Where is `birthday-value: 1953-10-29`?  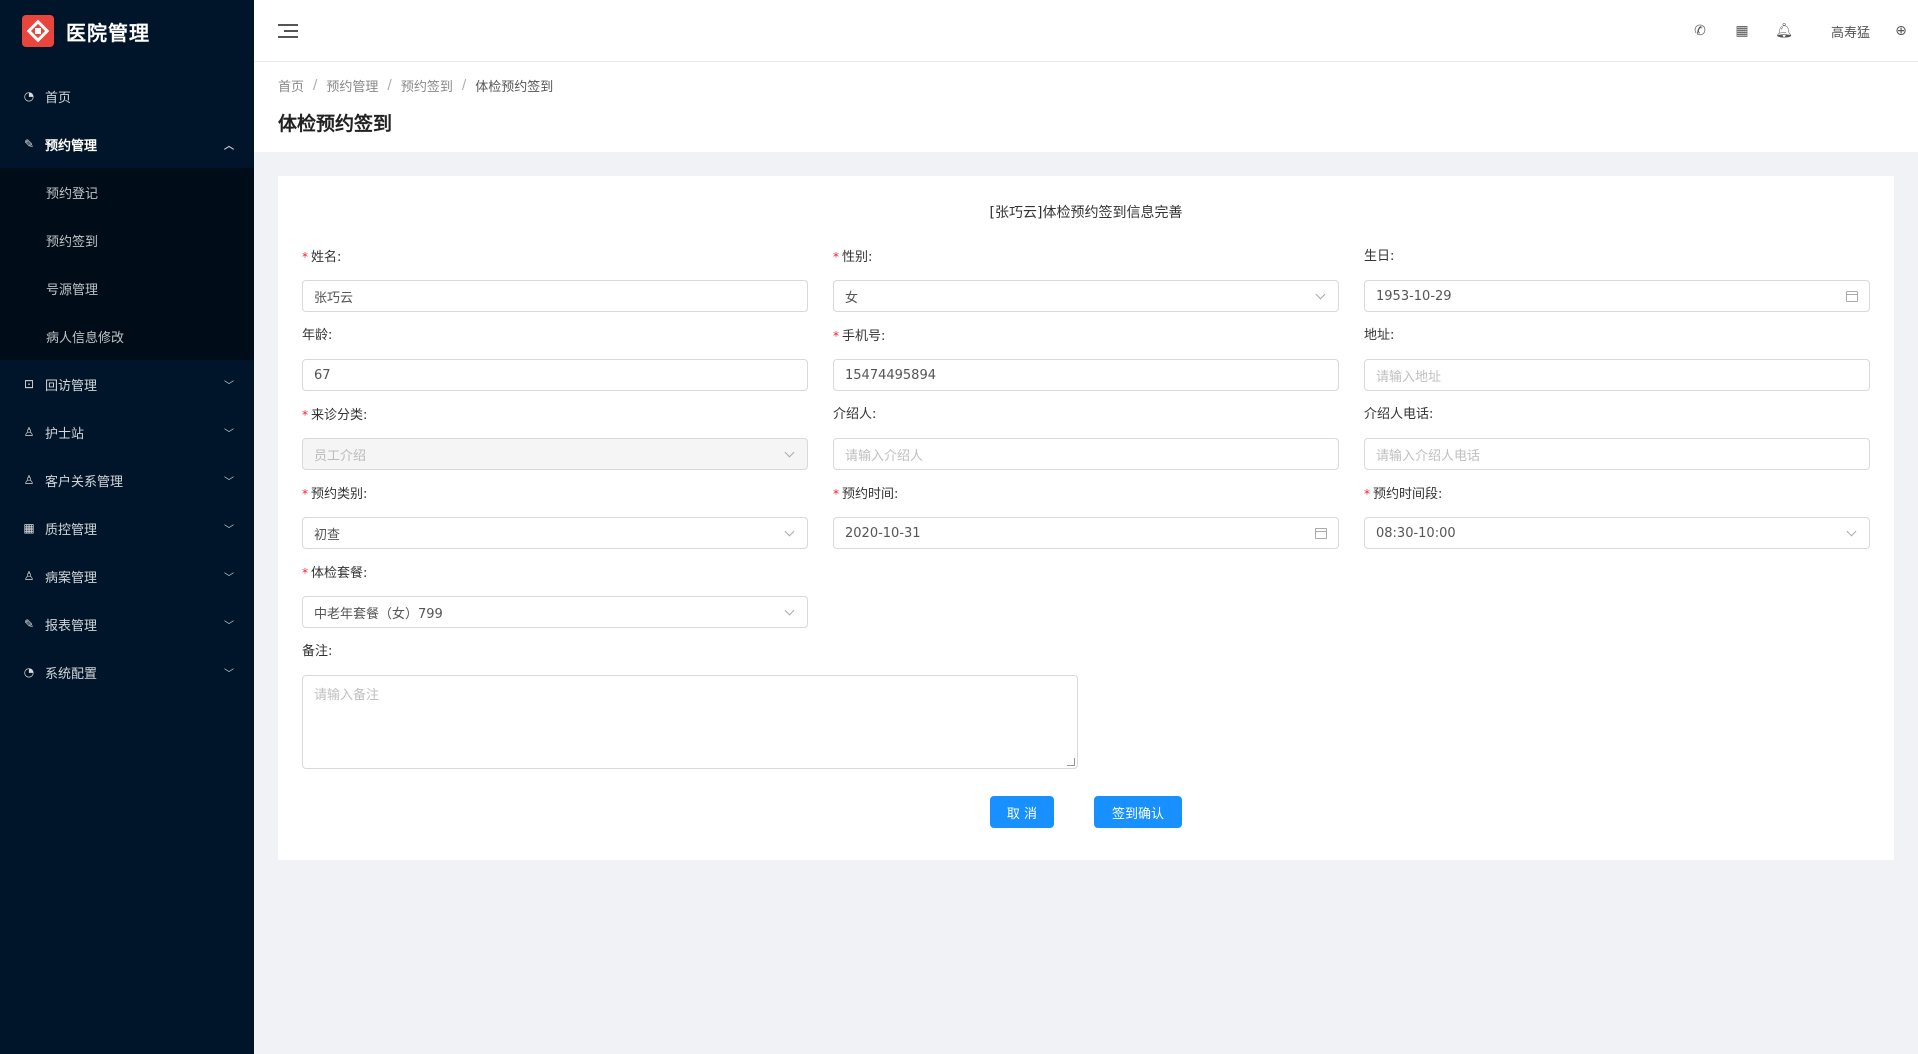
birthday-value: 1953-10-29 is located at coordinates (1414, 296).